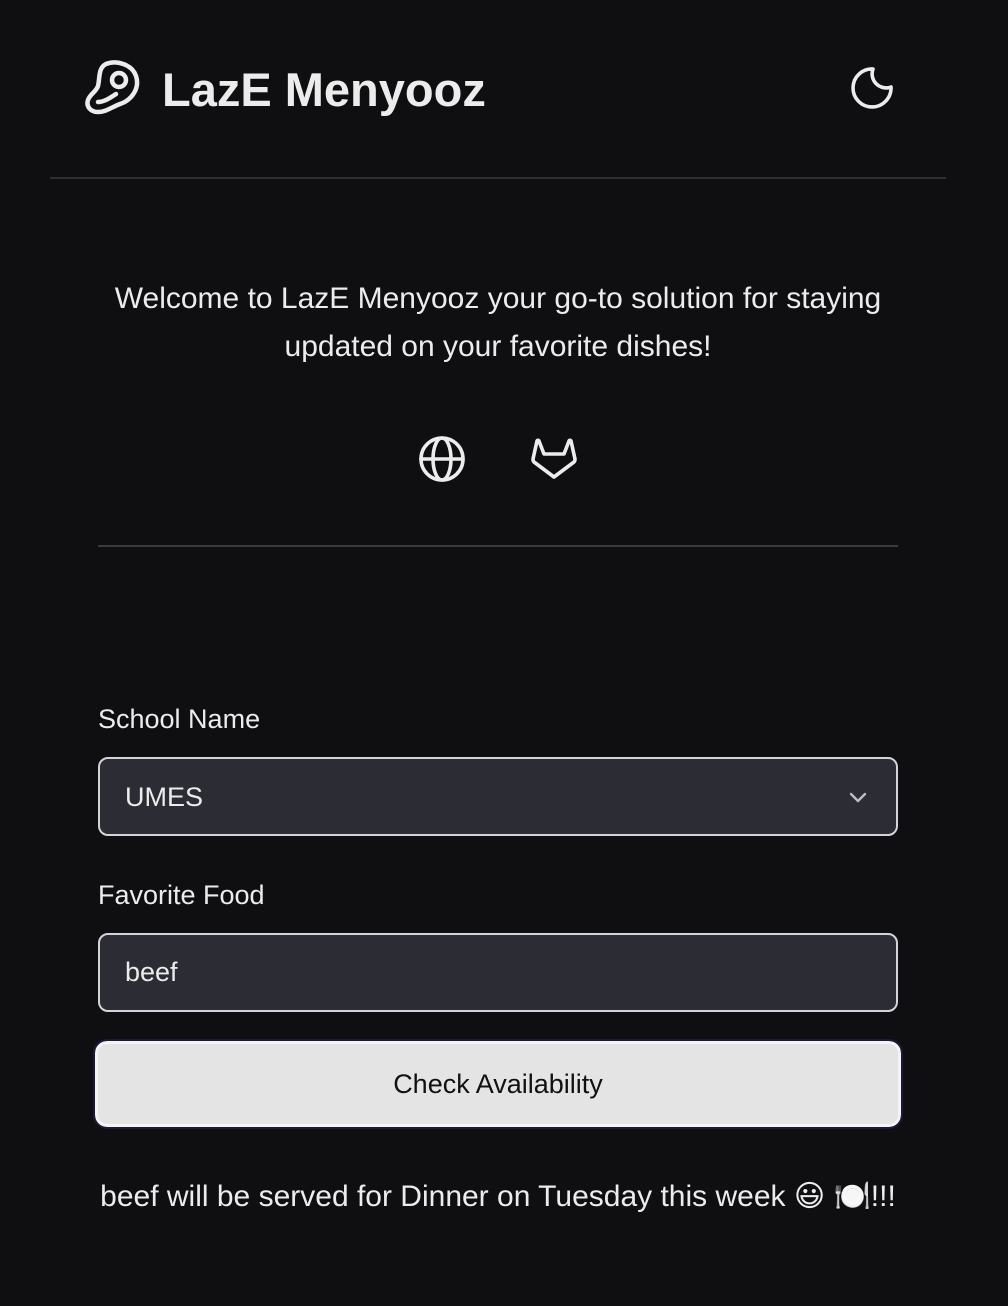 This screenshot has width=1008, height=1306. Describe the element at coordinates (179, 719) in the screenshot. I see `school-name-label: School Name` at that location.